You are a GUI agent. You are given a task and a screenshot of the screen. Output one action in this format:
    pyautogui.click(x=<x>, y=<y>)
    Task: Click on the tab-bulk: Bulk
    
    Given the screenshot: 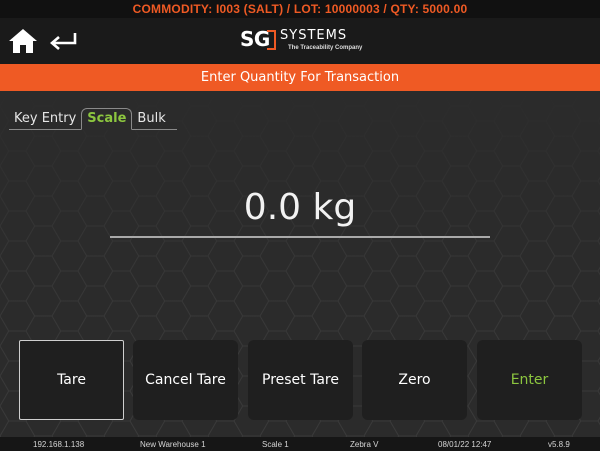 What is the action you would take?
    pyautogui.click(x=151, y=119)
    